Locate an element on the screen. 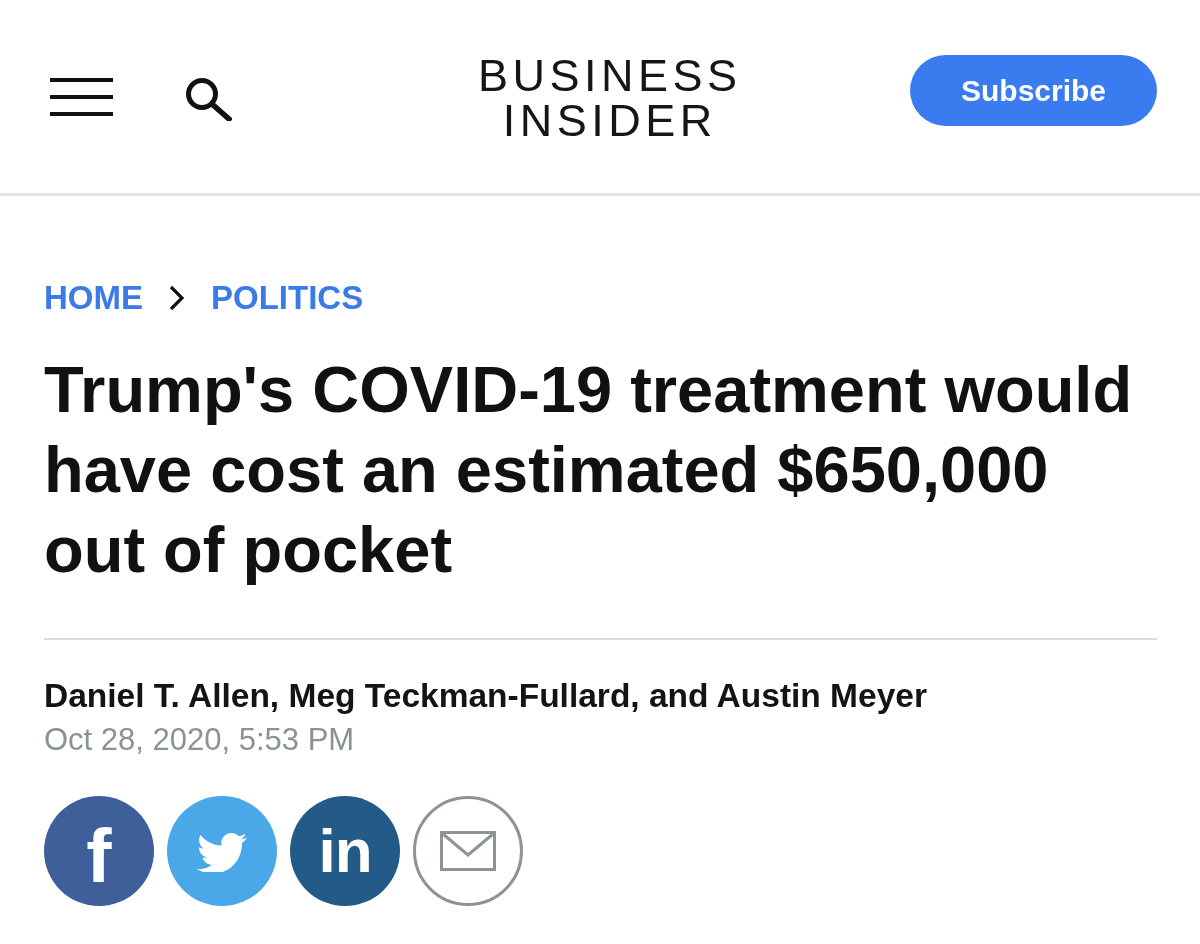 Image resolution: width=1200 pixels, height=944 pixels. author-names: Daniel T. Allen, Meg Teckman-Fullard, and Austin Meyer is located at coordinates (486, 696).